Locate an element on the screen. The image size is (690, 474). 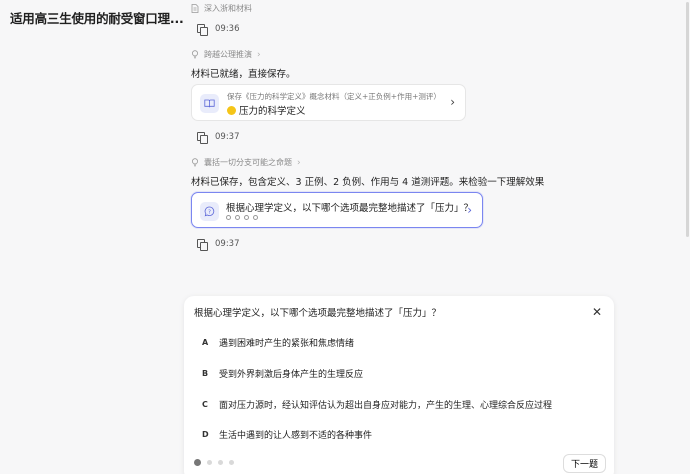
quiz-option-a: A 遇到困难时产生的紧张和焦虑情绪 is located at coordinates (278, 342).